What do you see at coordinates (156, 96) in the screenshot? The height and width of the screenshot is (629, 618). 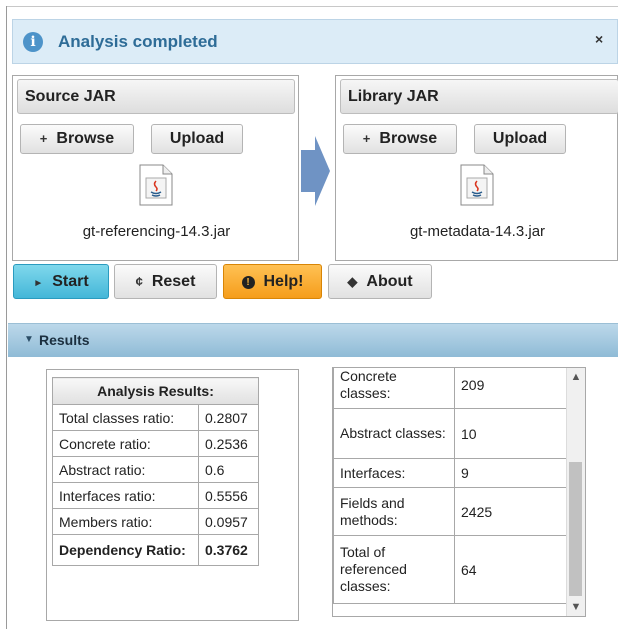 I see `source-jar-title: Source JAR` at bounding box center [156, 96].